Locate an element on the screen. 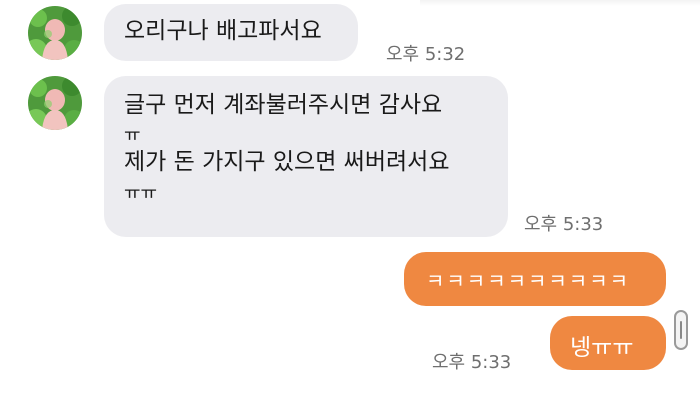 The width and height of the screenshot is (700, 406). scroll-handle-grip is located at coordinates (681, 330).